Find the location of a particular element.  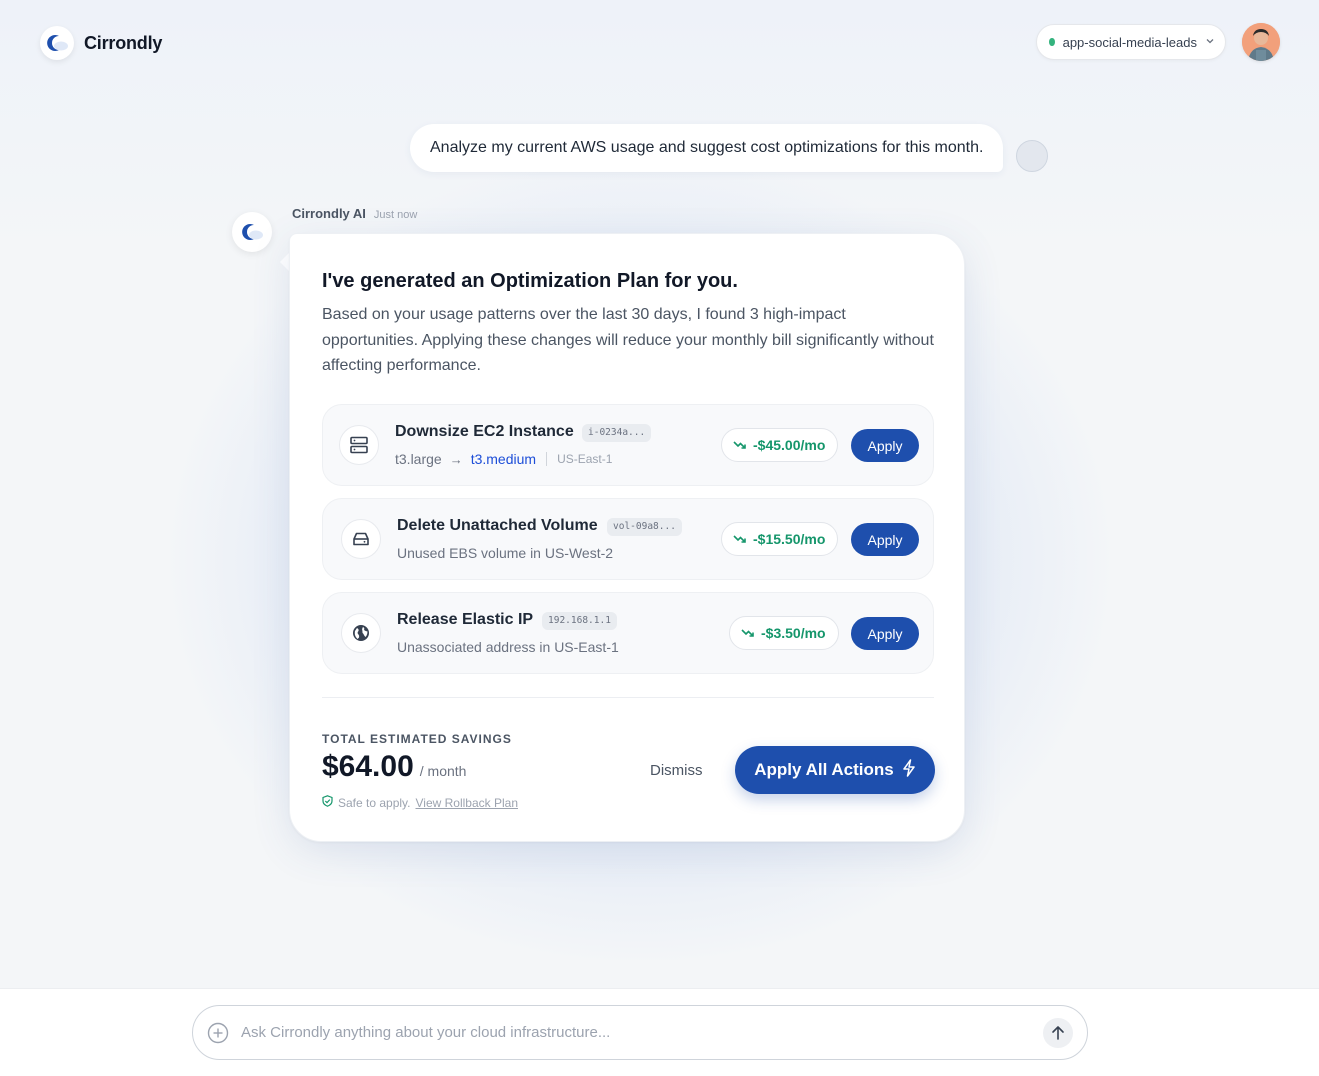

region-label: US-East-1 is located at coordinates (585, 459).